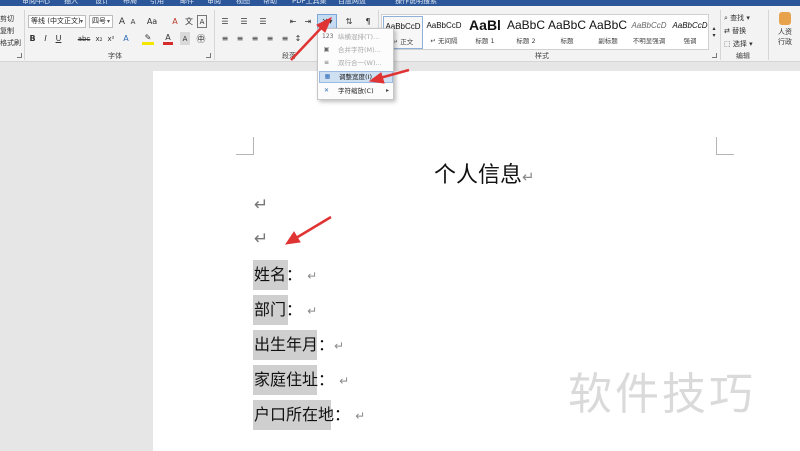 This screenshot has width=800, height=451. I want to click on bold-button: B, so click(32, 38).